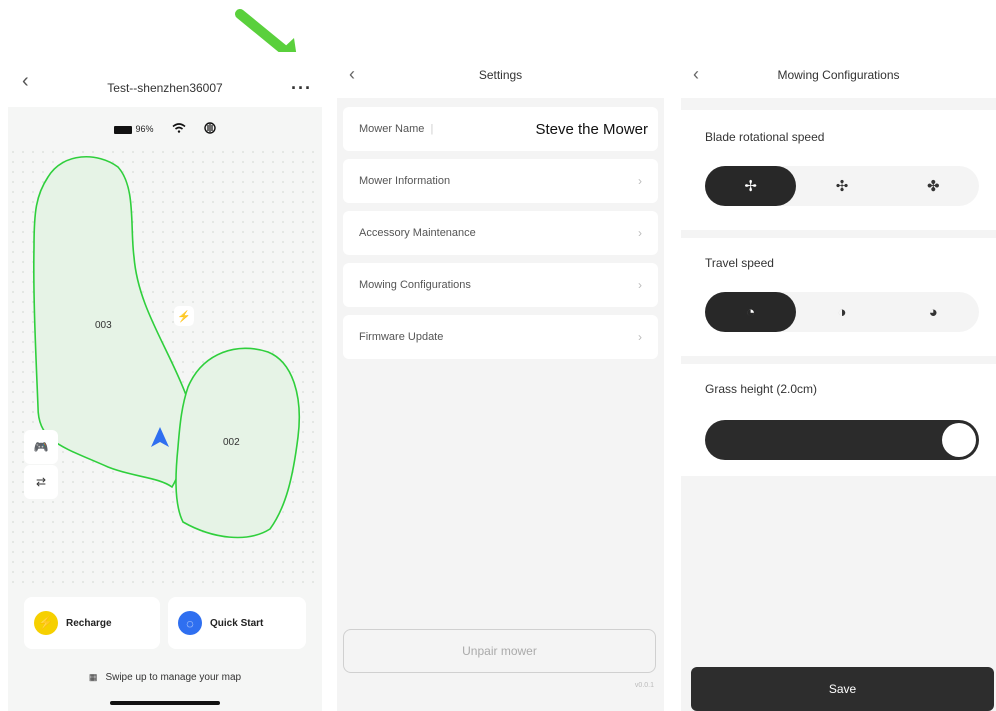 This screenshot has height=711, width=996. I want to click on battery-status: 96%, so click(134, 129).